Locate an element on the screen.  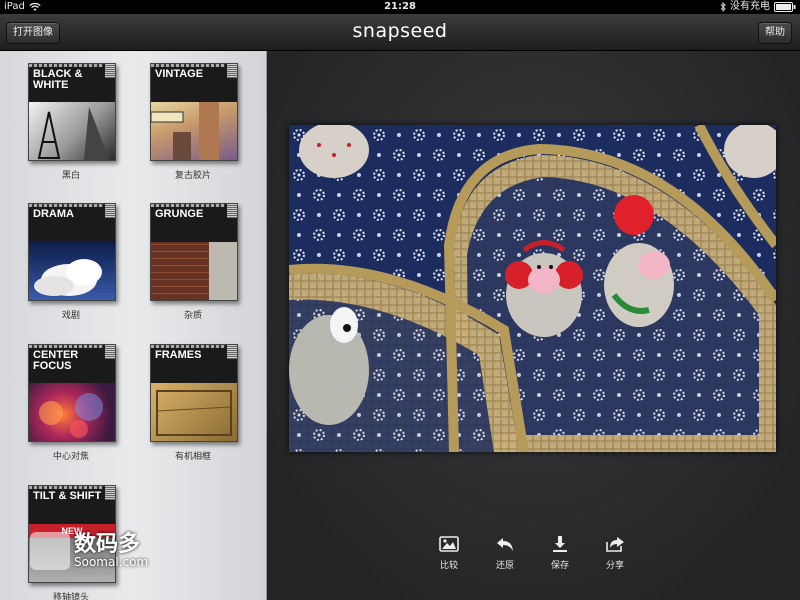
nav-bar: 打开图像 snapseed 帮助 is located at coordinates (400, 32).